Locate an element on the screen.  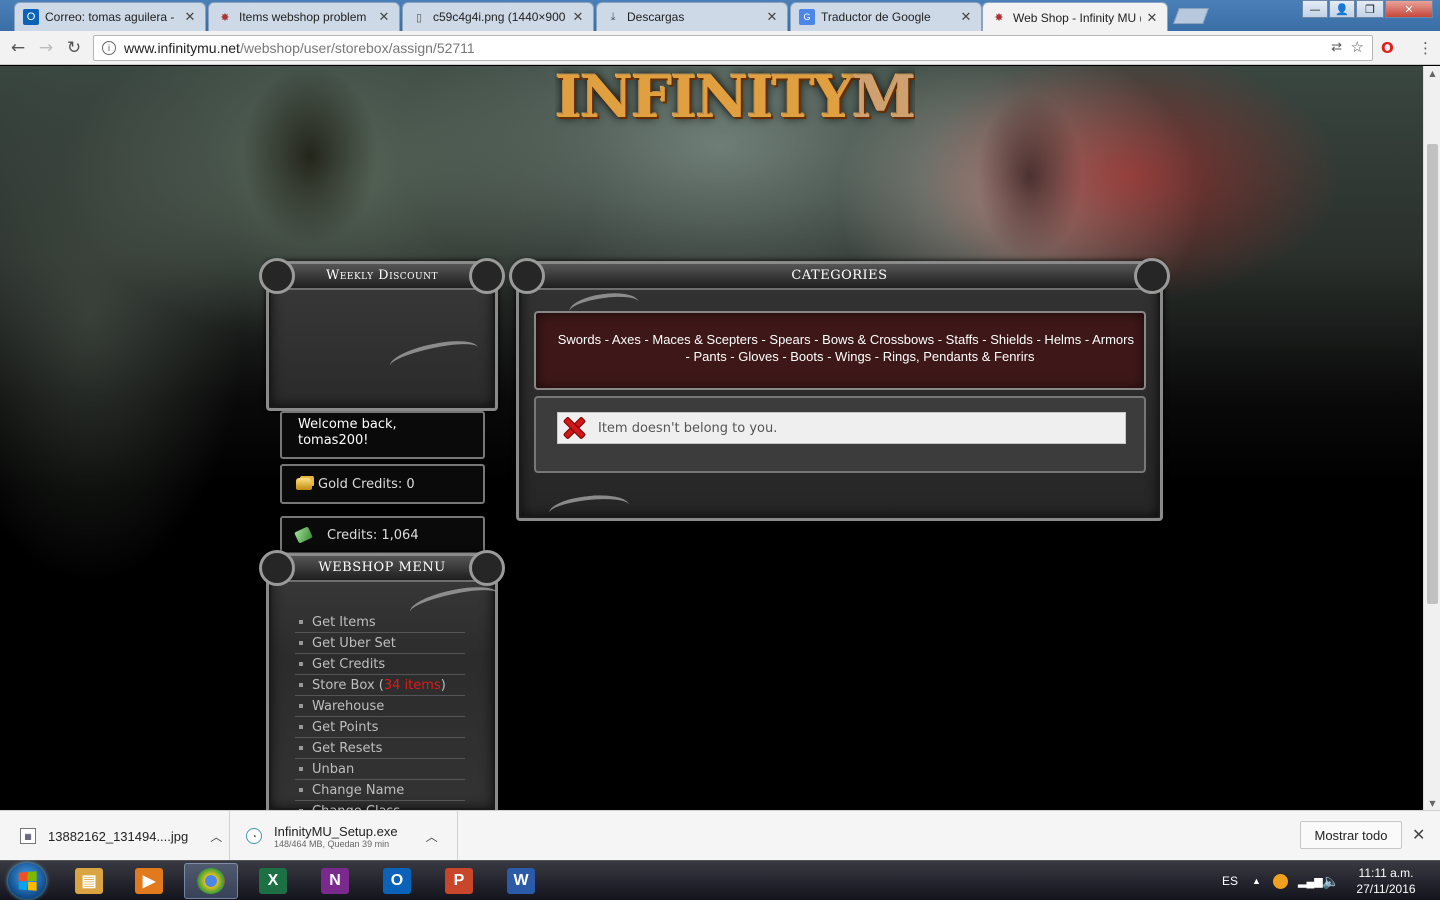
tab-downloads: ⤓ Descargas ✕ is located at coordinates (692, 16).